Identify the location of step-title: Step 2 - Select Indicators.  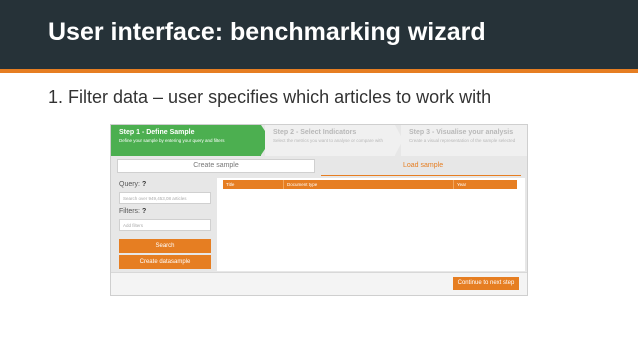
(315, 132).